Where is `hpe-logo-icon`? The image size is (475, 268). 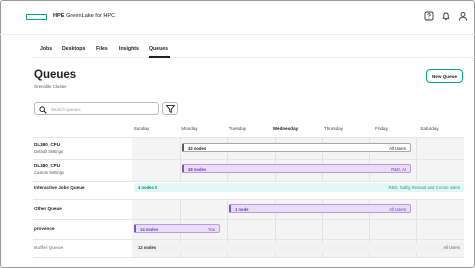 hpe-logo-icon is located at coordinates (36, 17).